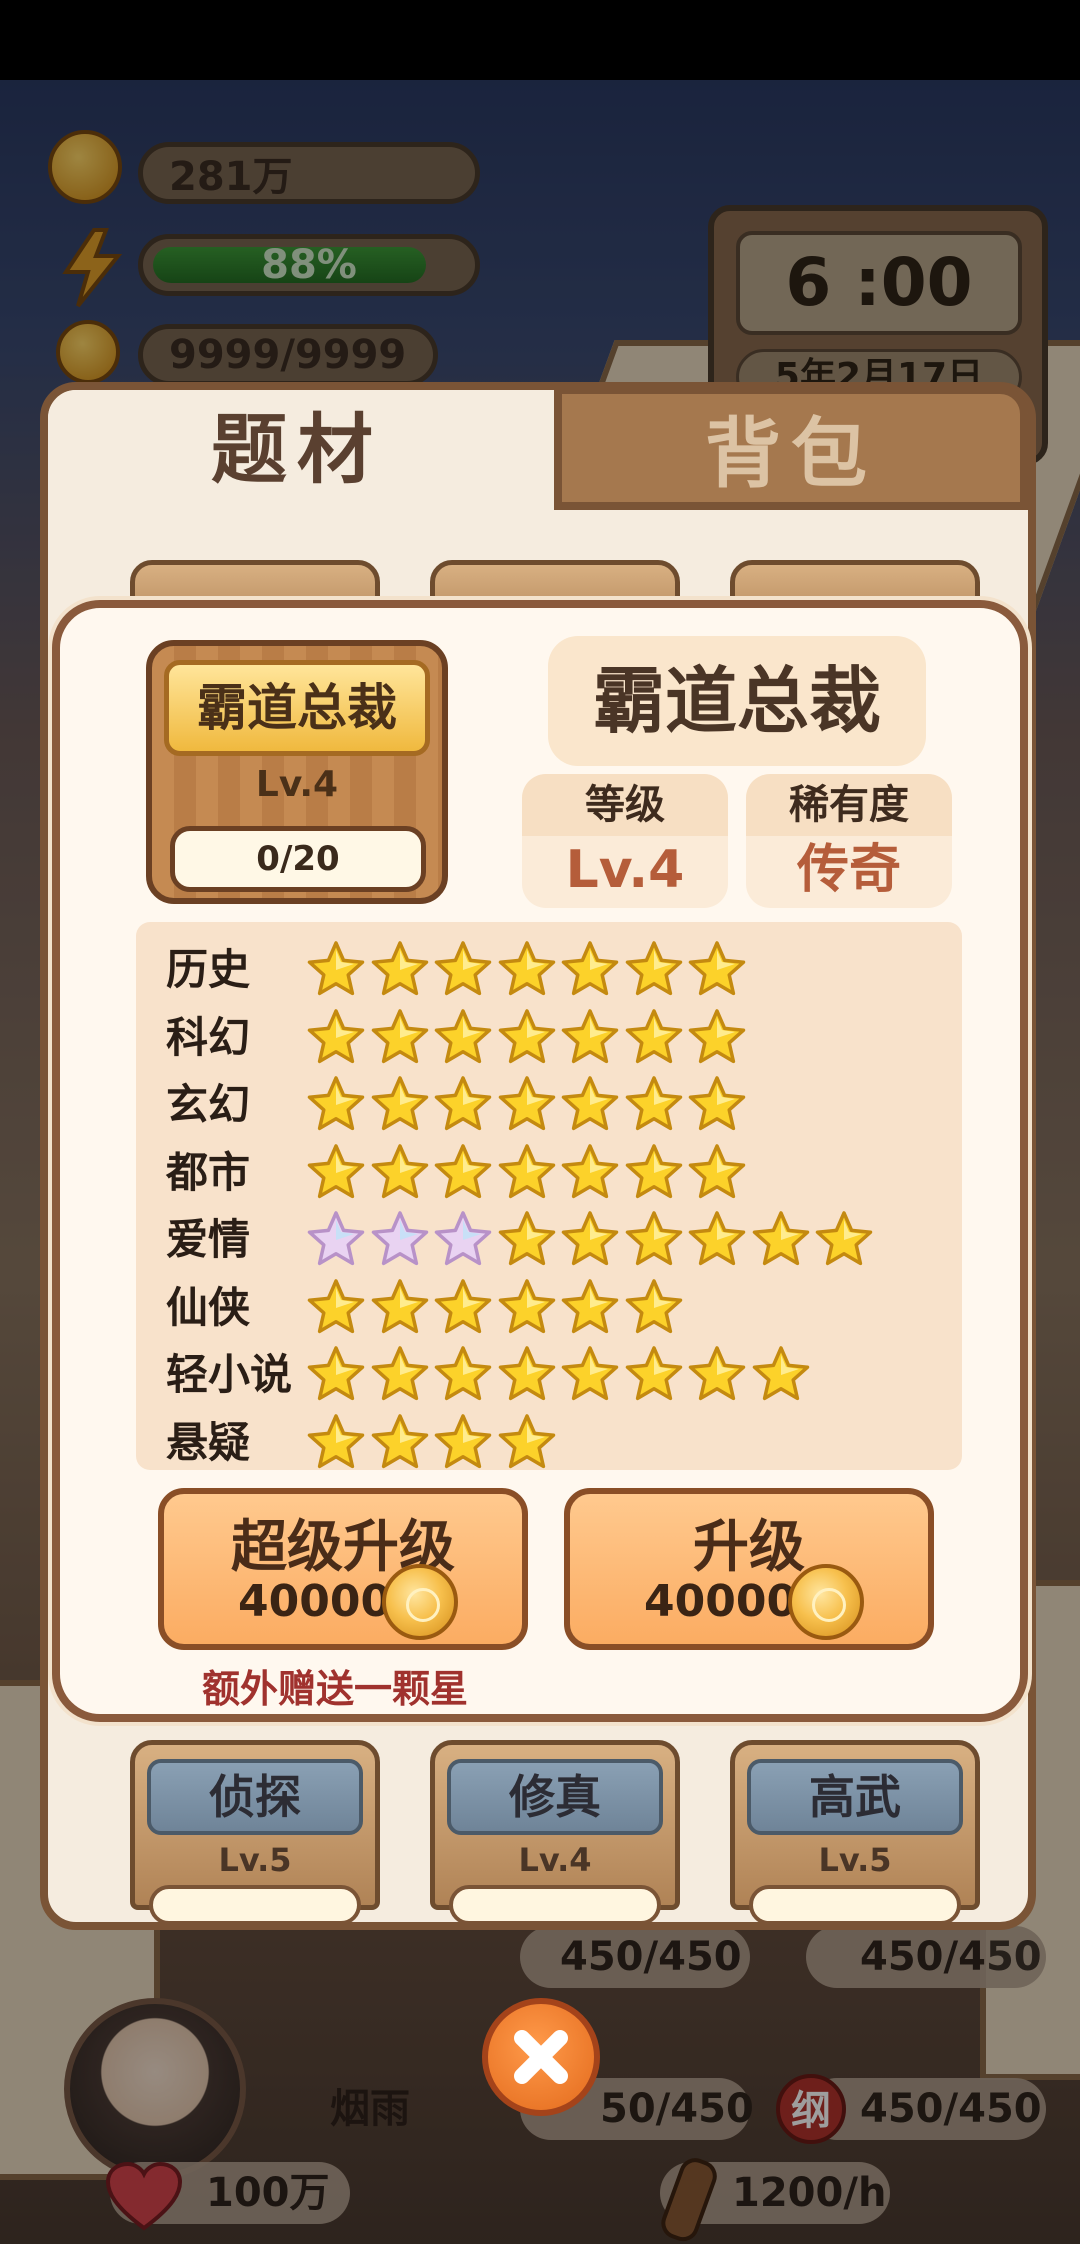 This screenshot has width=1080, height=2244. I want to click on topic-card-name: 高武, so click(855, 1797).